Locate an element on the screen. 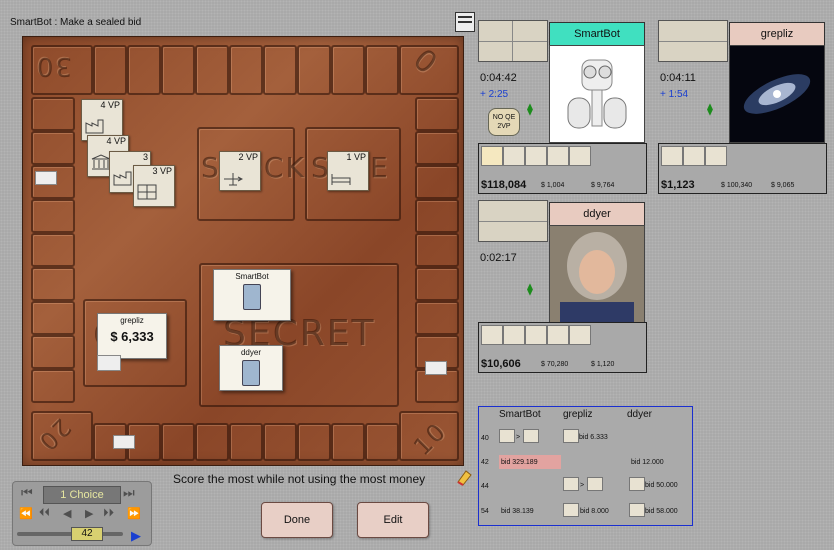  edit-button: Edit is located at coordinates (393, 520).